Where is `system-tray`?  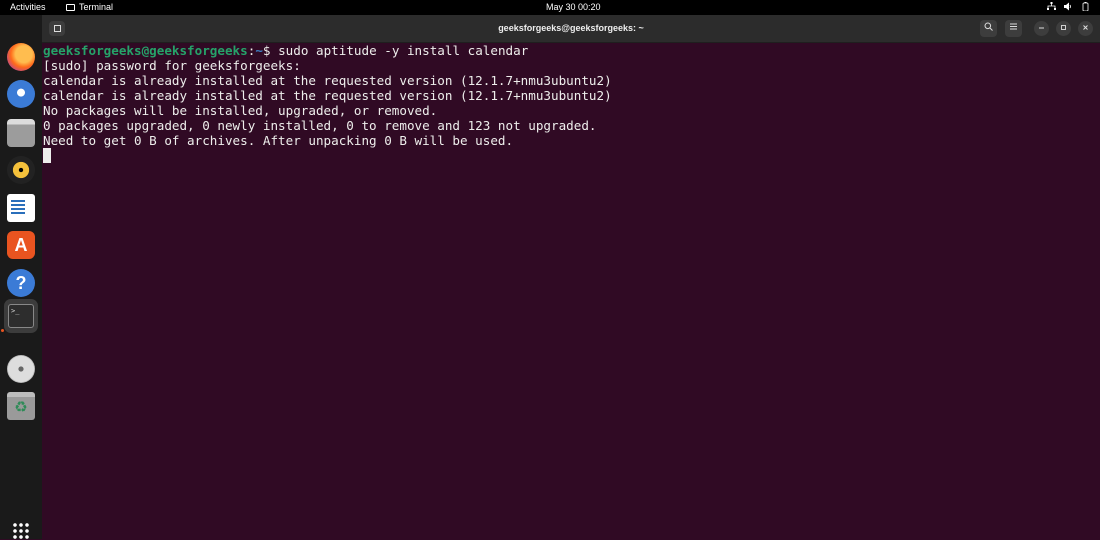 system-tray is located at coordinates (1068, 7).